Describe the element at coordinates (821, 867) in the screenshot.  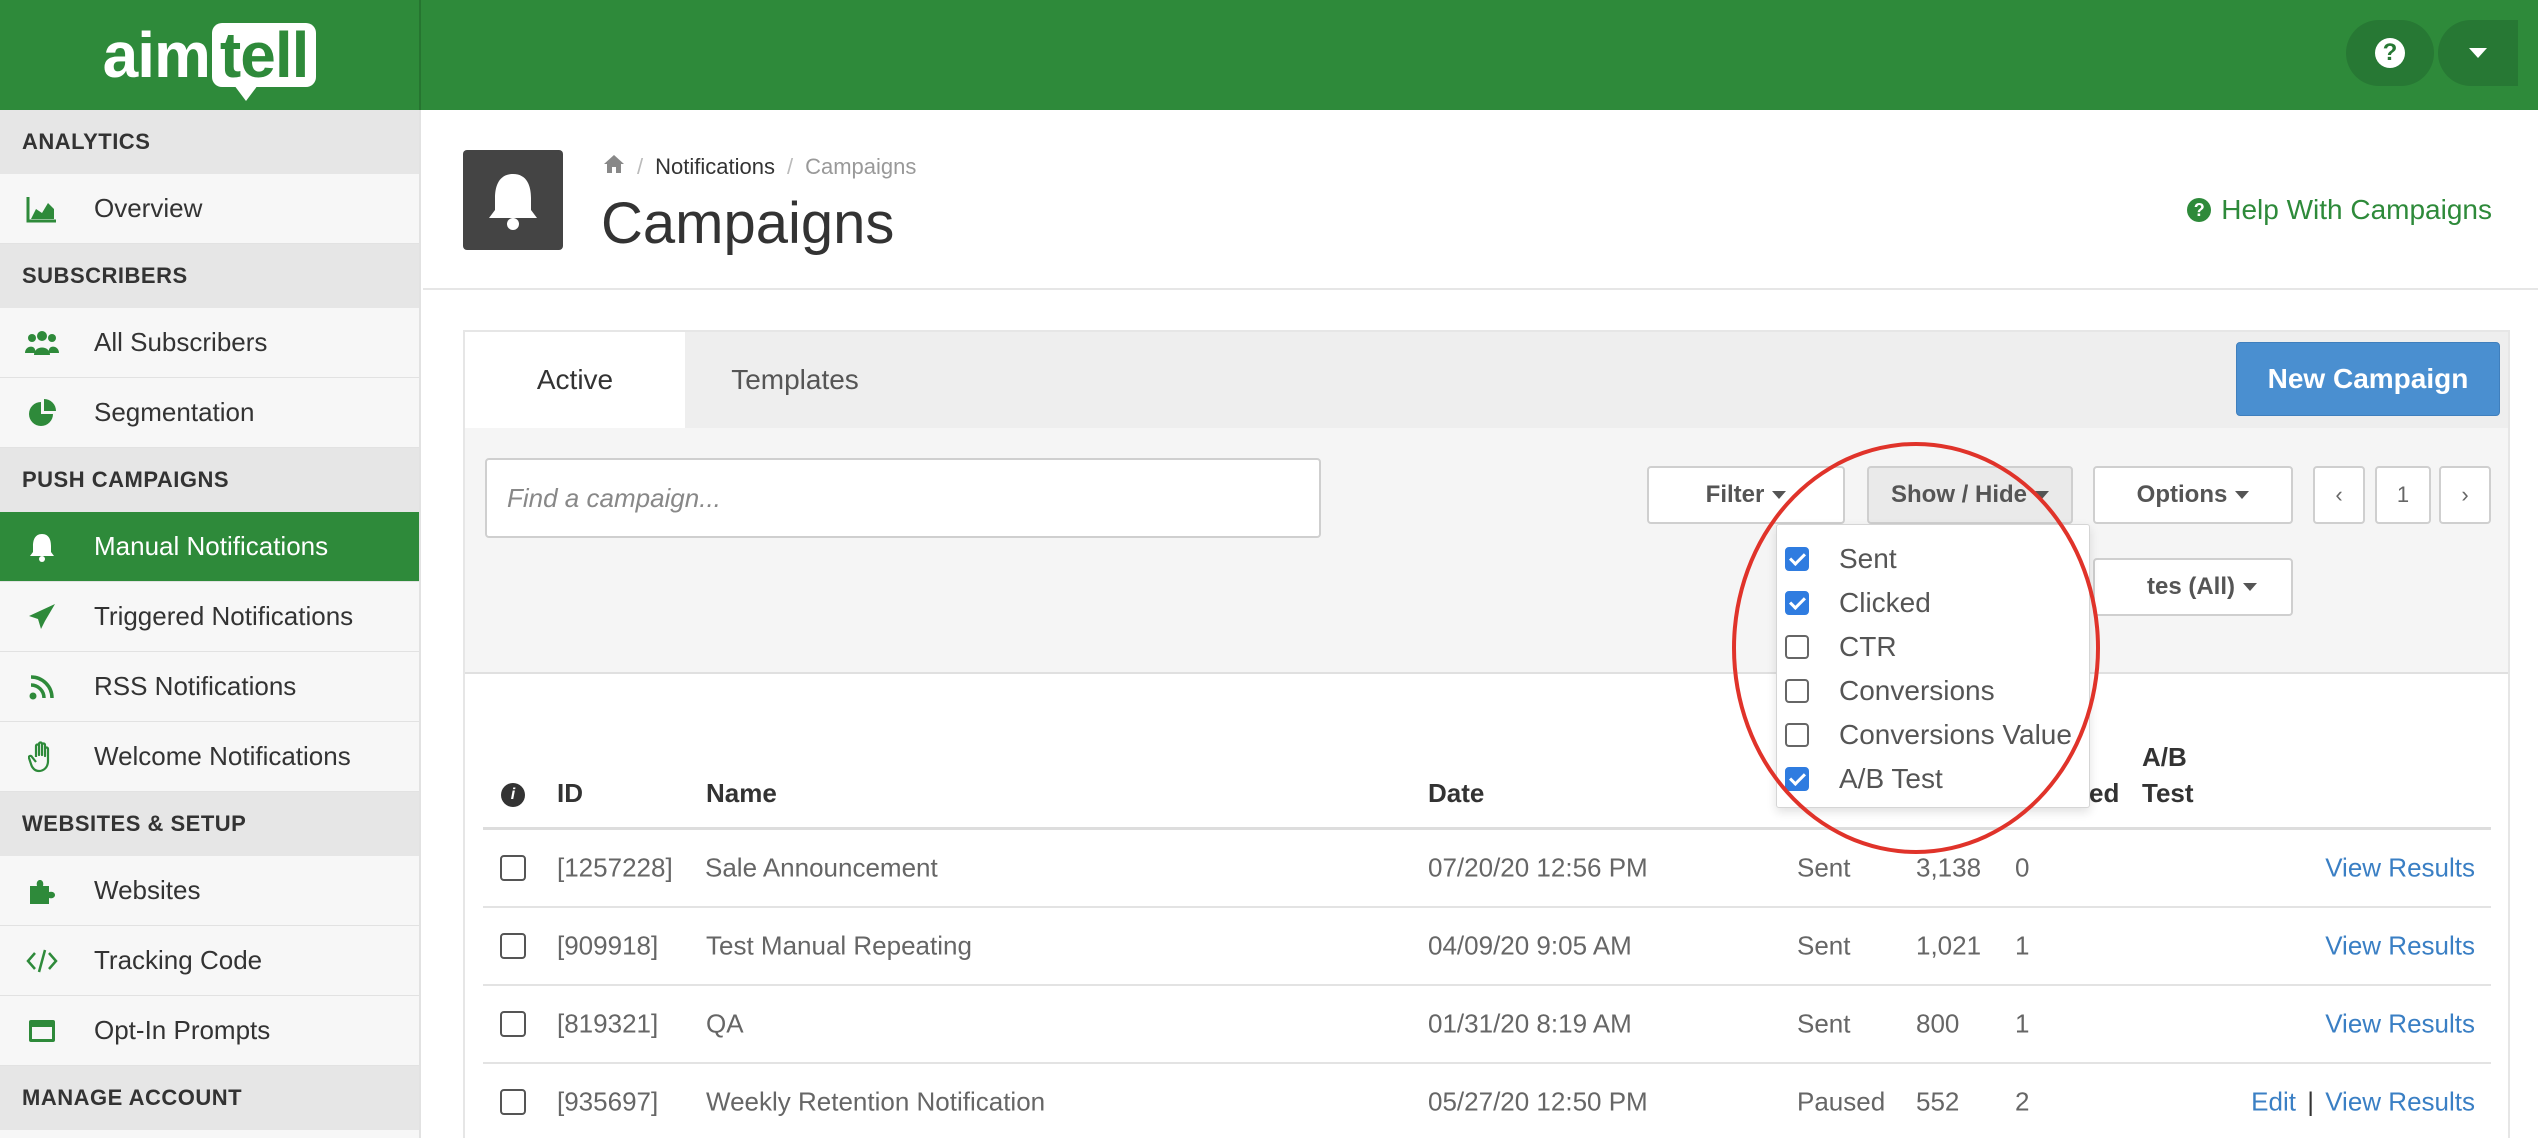
I see `row-name: Sale Announcement` at that location.